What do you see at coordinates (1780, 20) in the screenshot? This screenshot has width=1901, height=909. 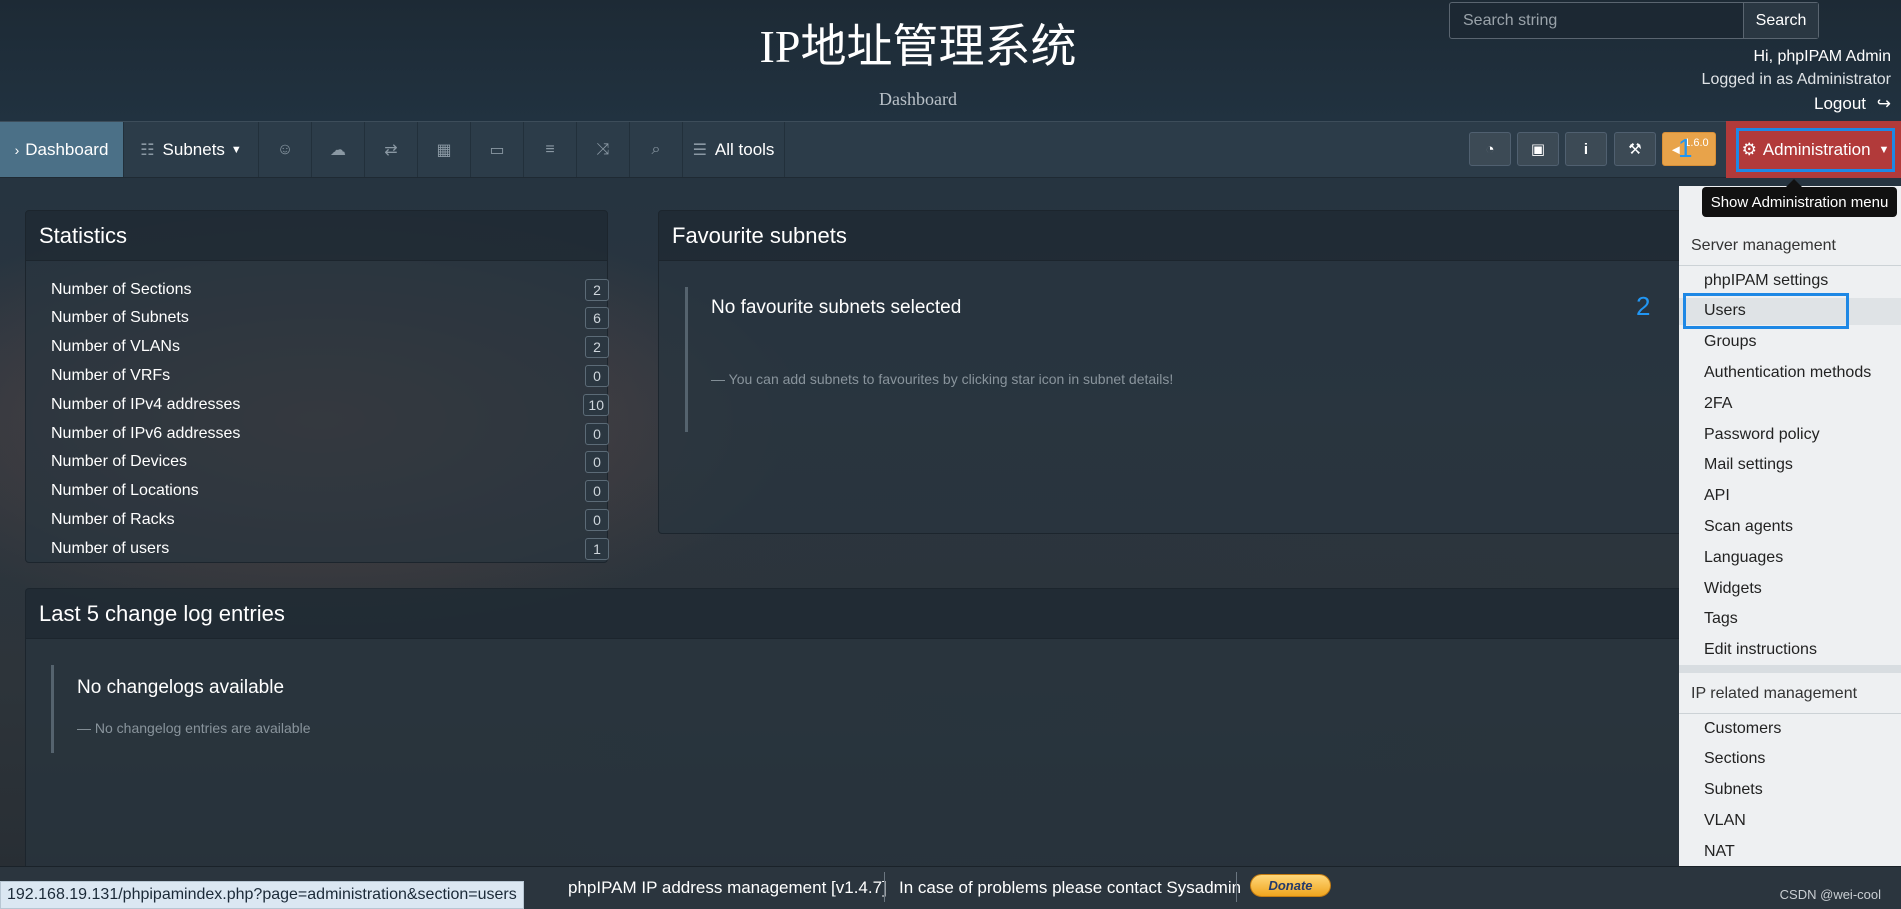 I see `search-button: Search` at bounding box center [1780, 20].